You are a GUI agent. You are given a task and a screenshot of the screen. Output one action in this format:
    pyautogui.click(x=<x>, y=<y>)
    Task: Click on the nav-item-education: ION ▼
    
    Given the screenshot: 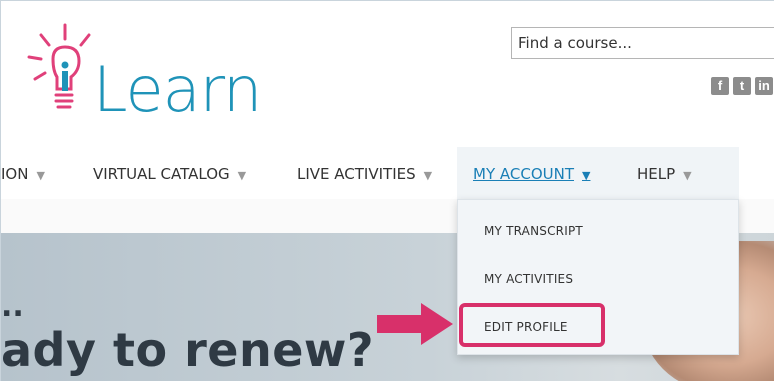 What is the action you would take?
    pyautogui.click(x=23, y=174)
    